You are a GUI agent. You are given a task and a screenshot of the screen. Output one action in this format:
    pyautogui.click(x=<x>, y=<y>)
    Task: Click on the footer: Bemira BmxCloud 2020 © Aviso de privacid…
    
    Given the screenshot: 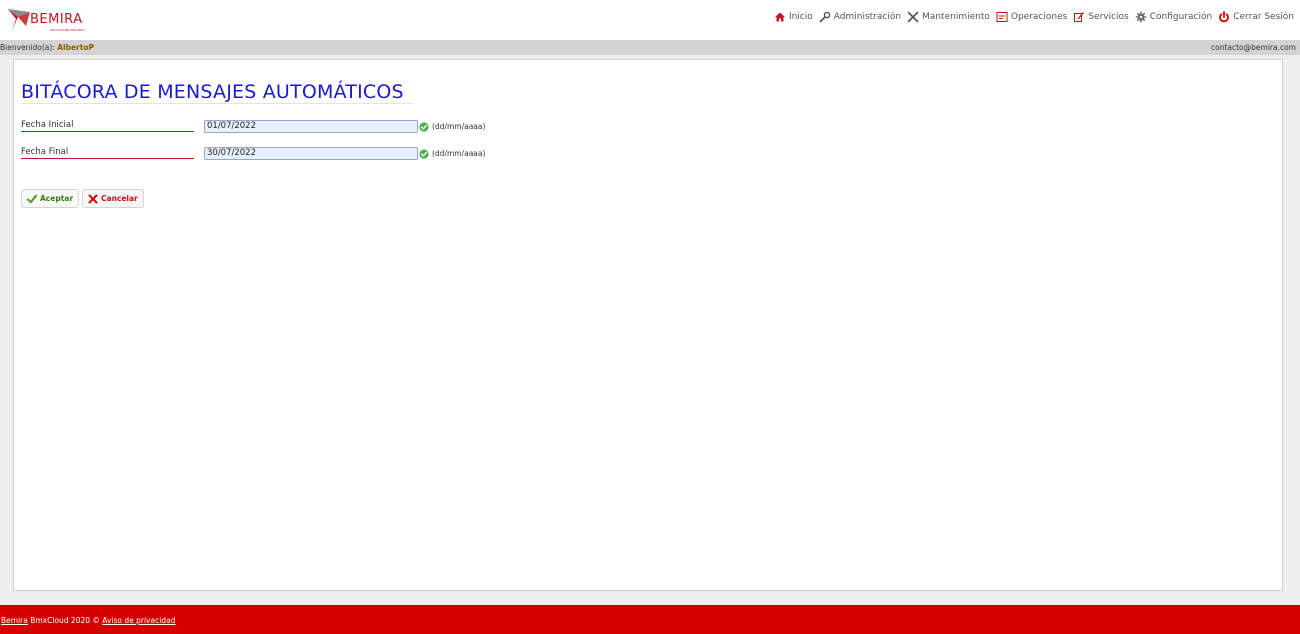 What is the action you would take?
    pyautogui.click(x=650, y=619)
    